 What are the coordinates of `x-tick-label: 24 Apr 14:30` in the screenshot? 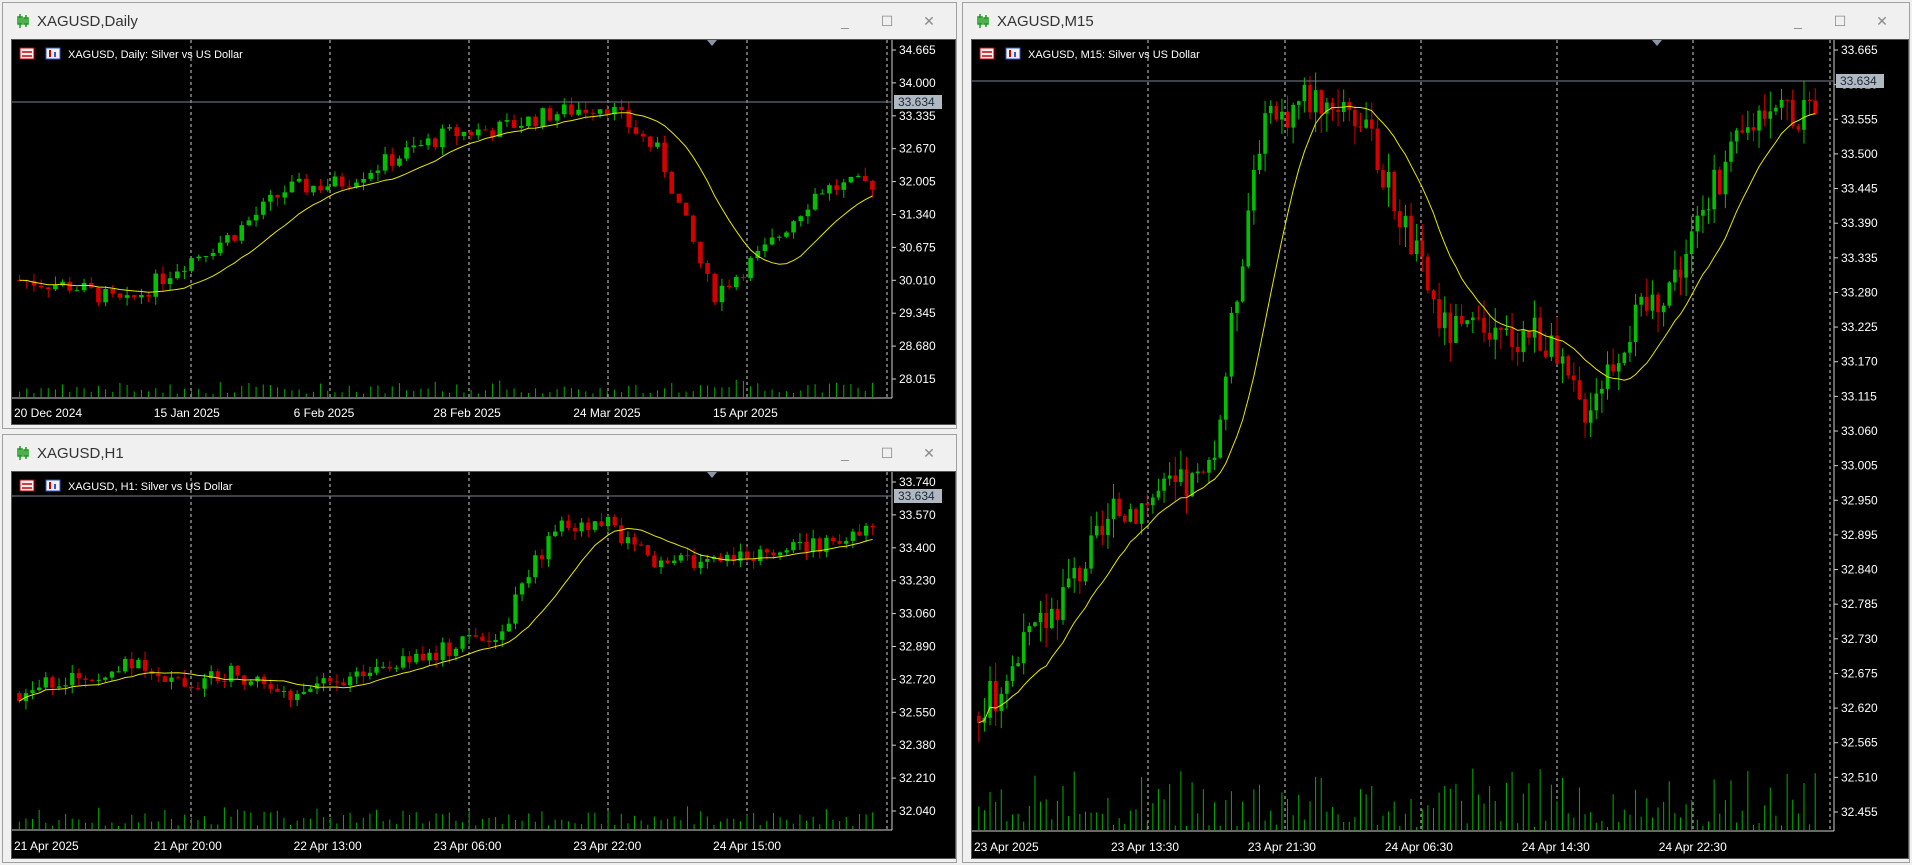 It's located at (1556, 847).